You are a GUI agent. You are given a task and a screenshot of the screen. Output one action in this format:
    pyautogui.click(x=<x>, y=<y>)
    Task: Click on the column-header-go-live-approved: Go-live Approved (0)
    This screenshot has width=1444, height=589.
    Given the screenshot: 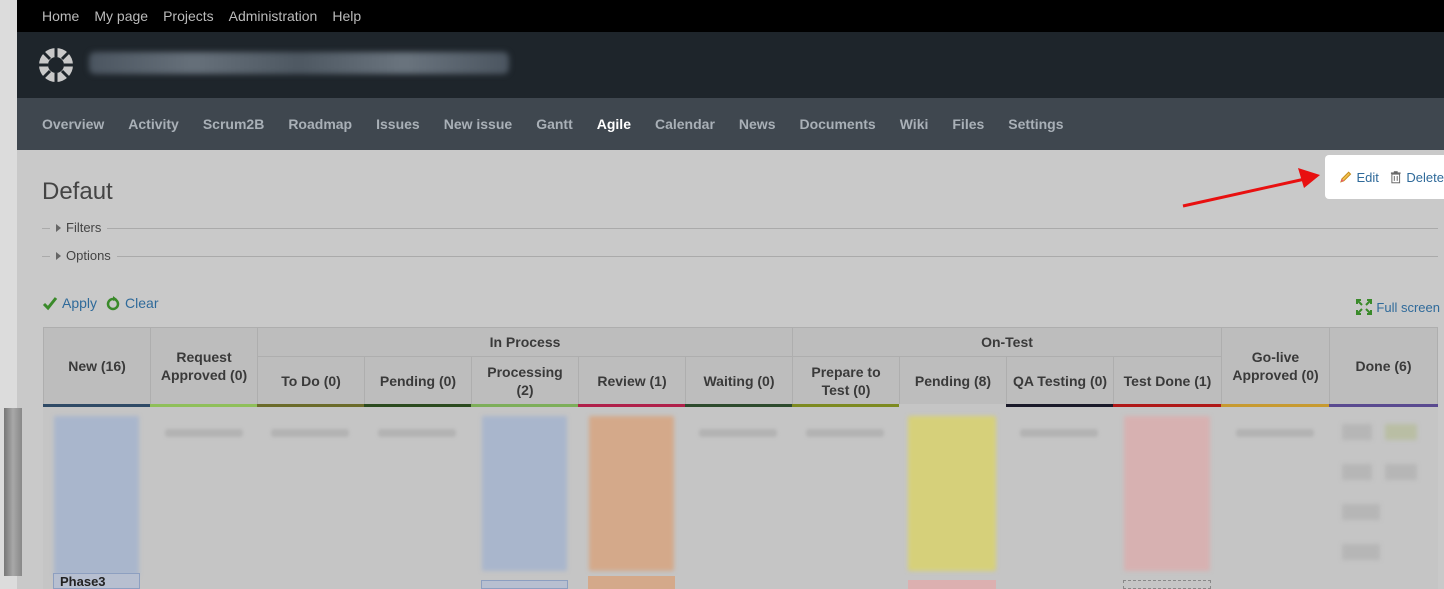 What is the action you would take?
    pyautogui.click(x=1275, y=366)
    